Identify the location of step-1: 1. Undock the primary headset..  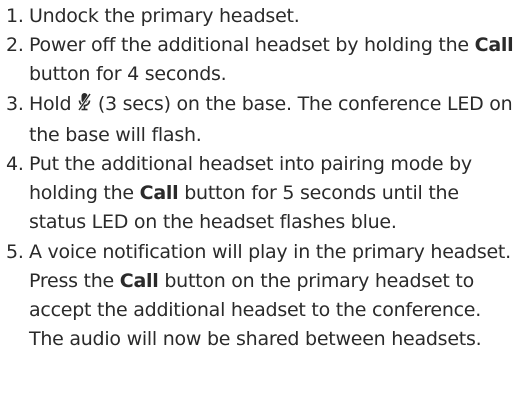
(262, 16).